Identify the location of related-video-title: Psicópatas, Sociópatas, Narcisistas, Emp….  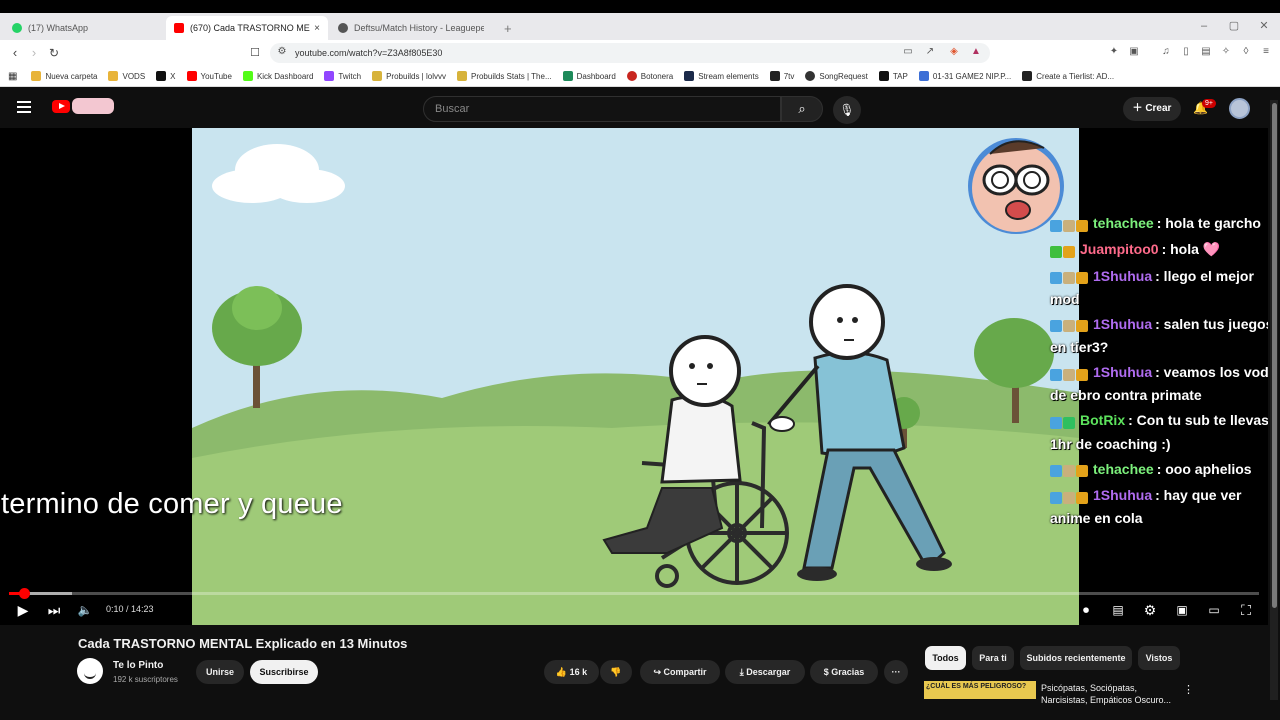
(1108, 694).